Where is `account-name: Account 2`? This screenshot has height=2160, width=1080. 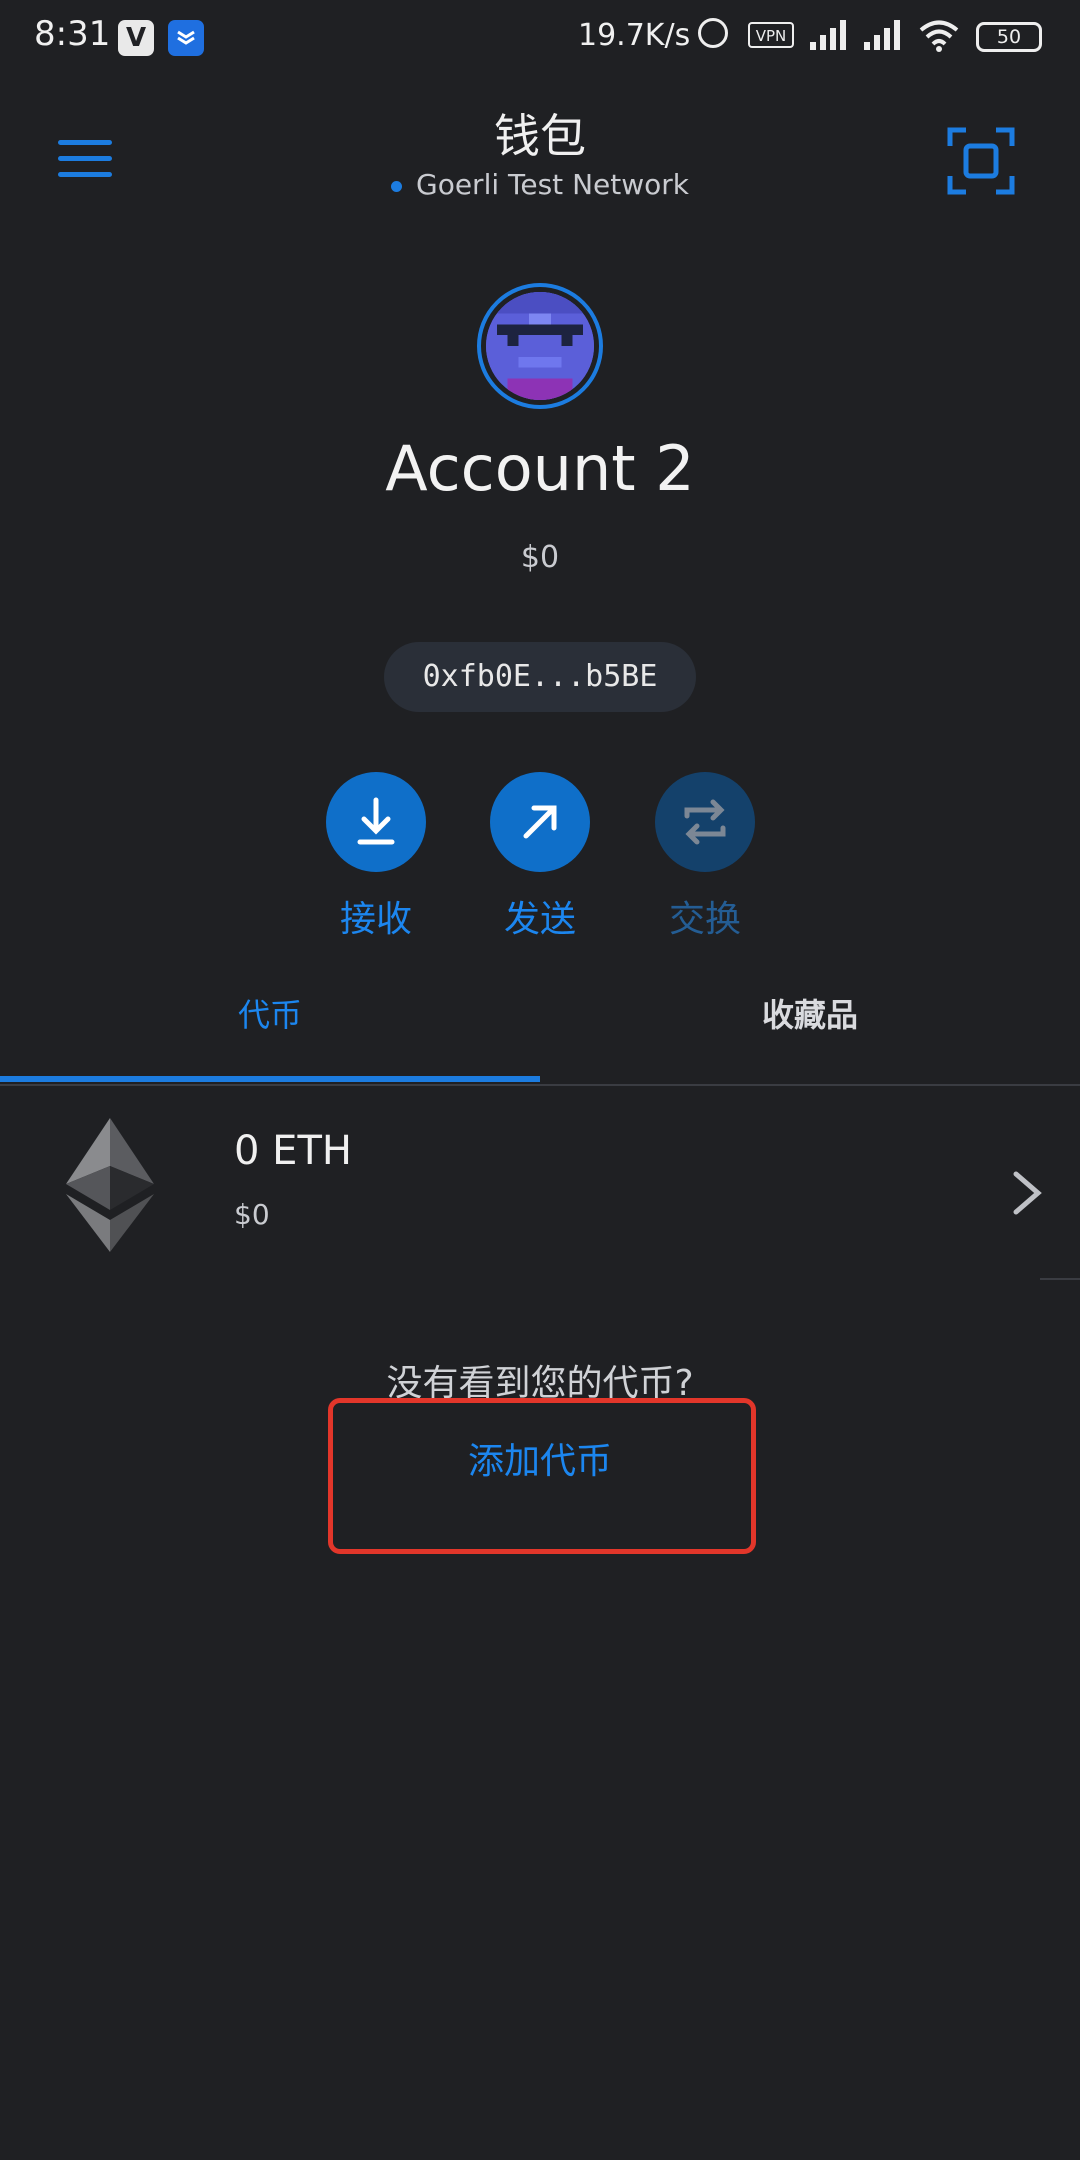
account-name: Account 2 is located at coordinates (540, 468).